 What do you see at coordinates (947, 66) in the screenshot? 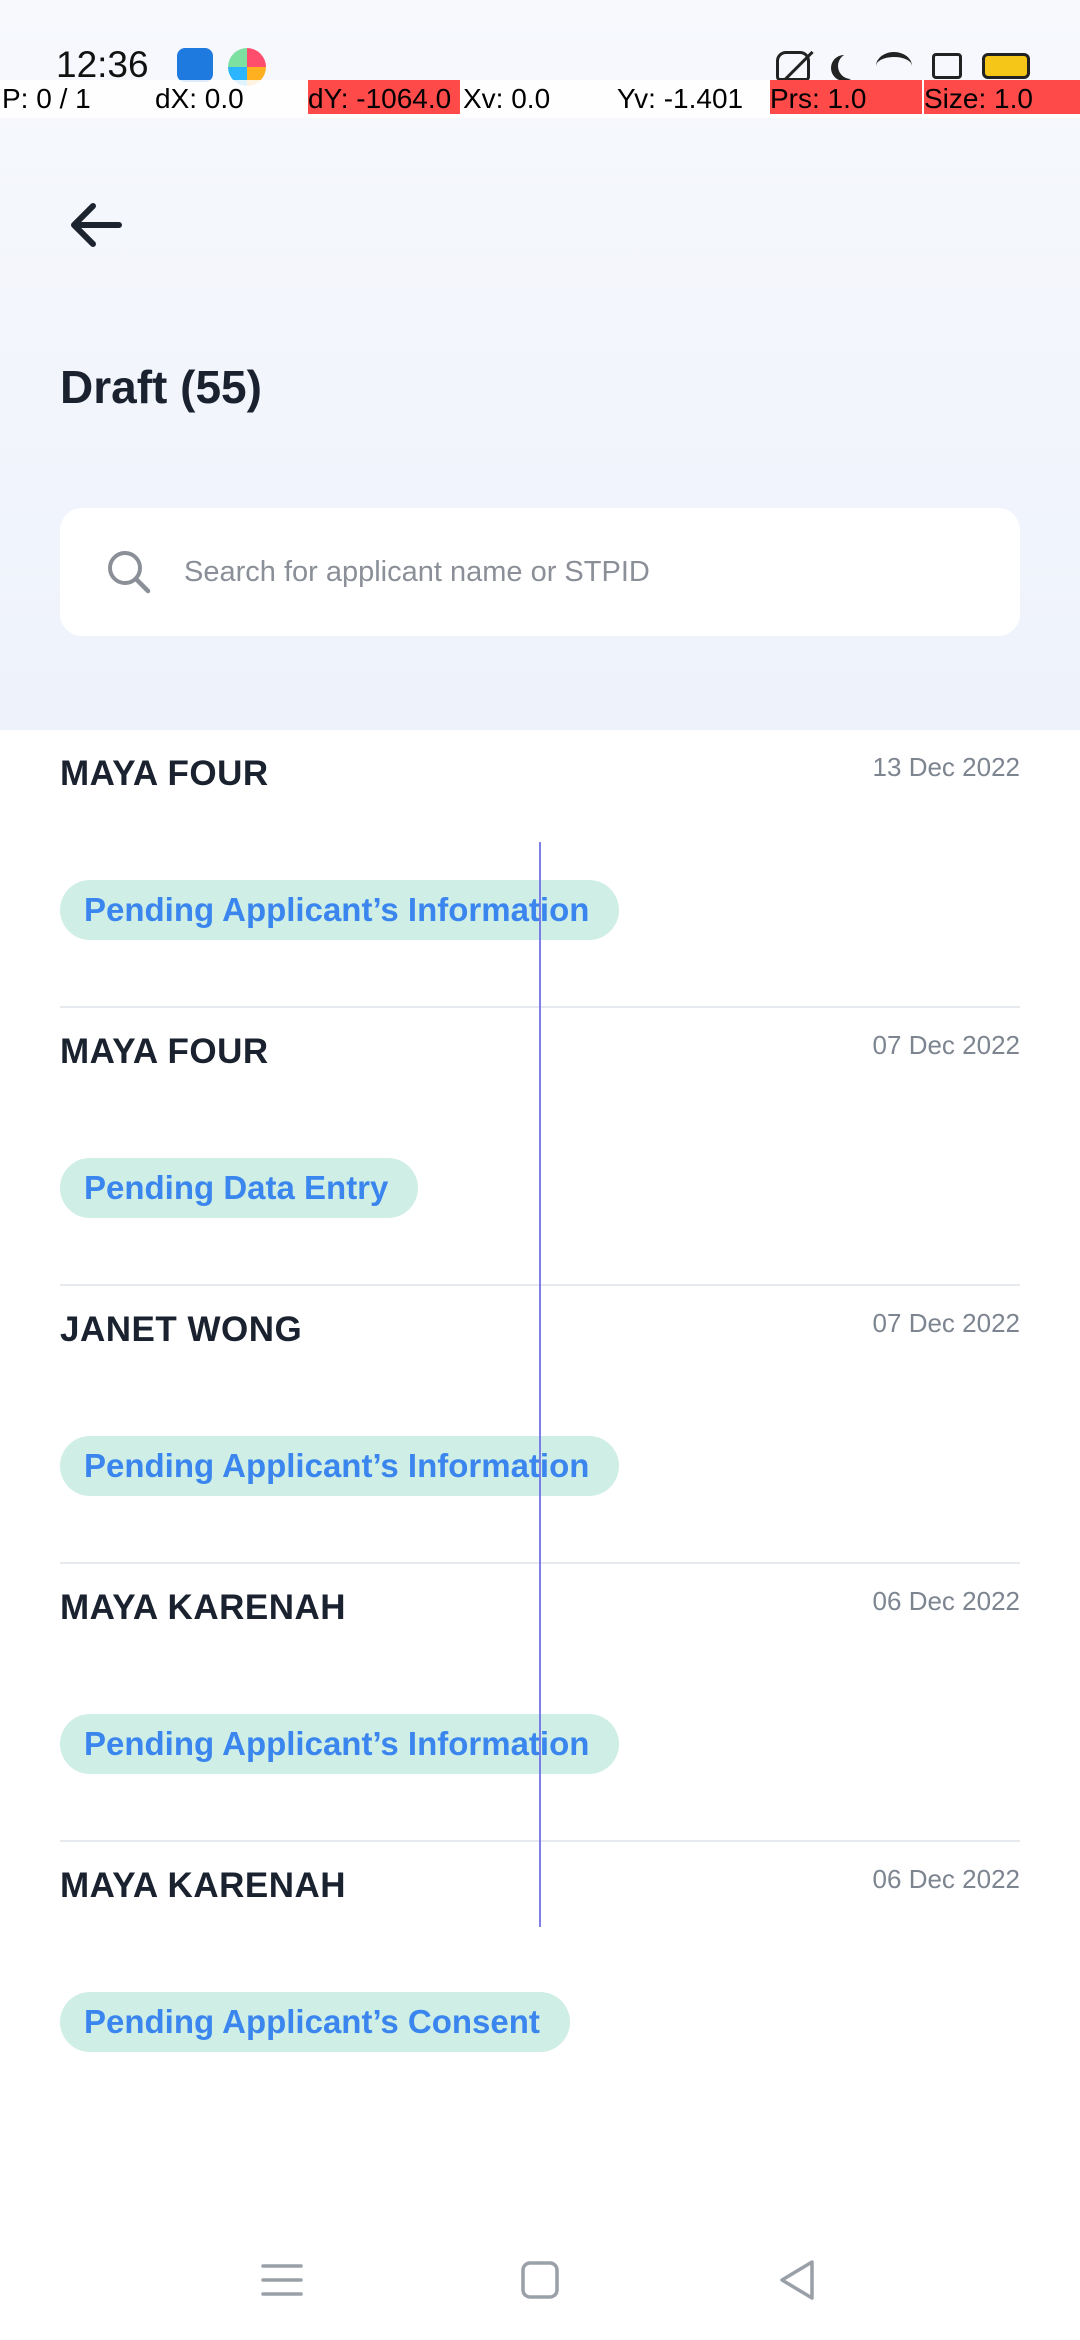
I see `no-sim-icon` at bounding box center [947, 66].